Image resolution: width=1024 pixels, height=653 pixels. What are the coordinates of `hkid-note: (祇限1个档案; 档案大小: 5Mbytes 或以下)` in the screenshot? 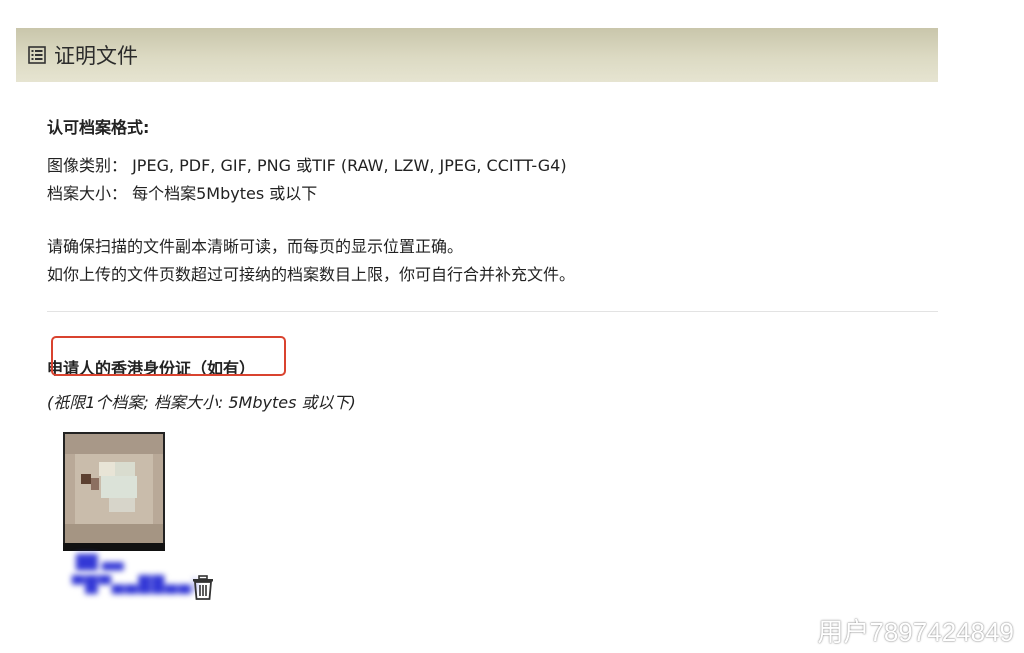 It's located at (201, 402).